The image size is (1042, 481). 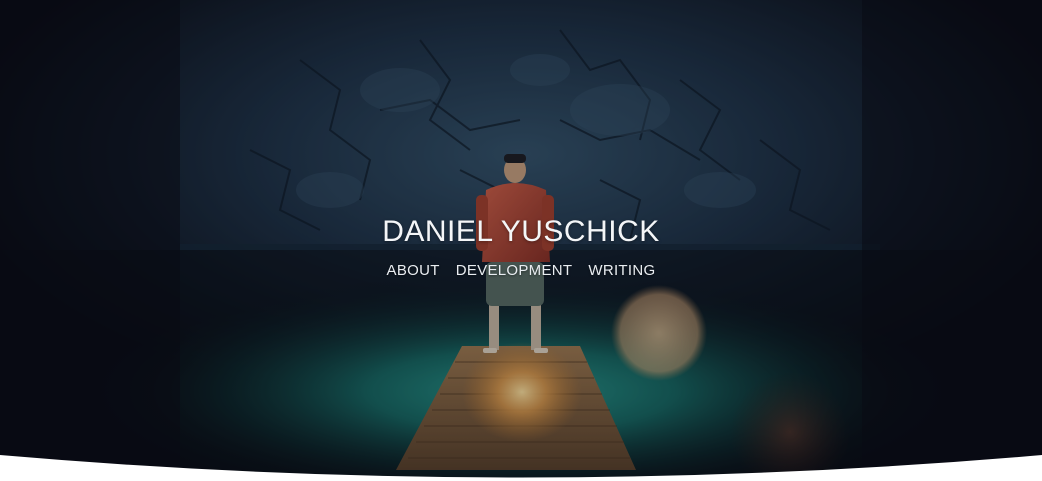 I want to click on nav-item-about: ABOUT, so click(x=413, y=270).